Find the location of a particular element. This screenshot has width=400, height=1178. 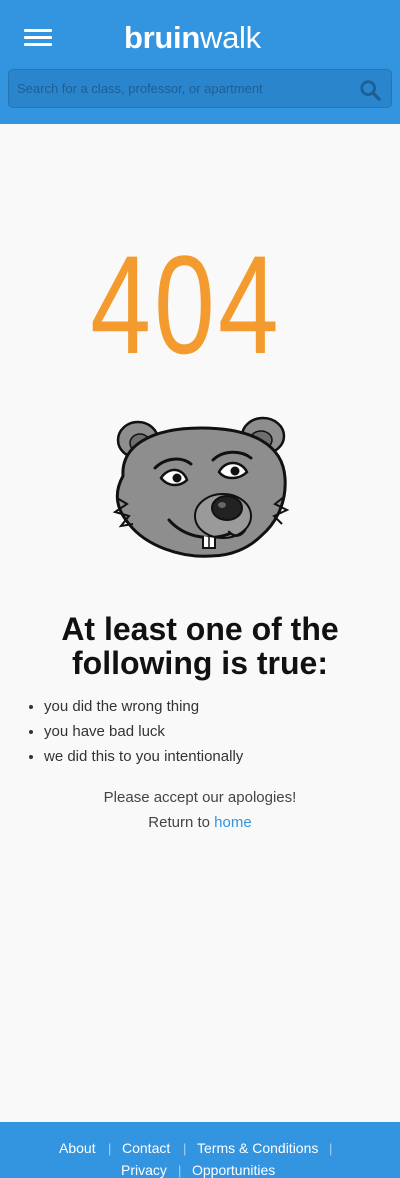

error-code: 404 is located at coordinates (186, 304).